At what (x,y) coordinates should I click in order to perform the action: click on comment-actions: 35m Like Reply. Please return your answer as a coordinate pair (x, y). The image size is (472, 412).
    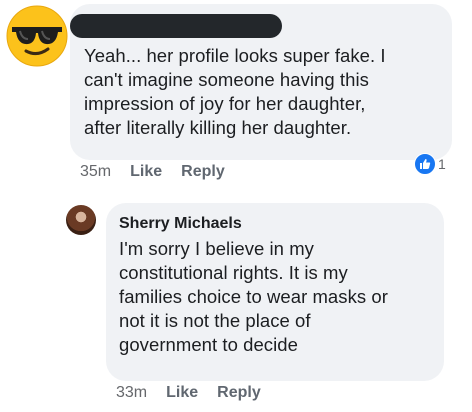
    Looking at the image, I should click on (152, 172).